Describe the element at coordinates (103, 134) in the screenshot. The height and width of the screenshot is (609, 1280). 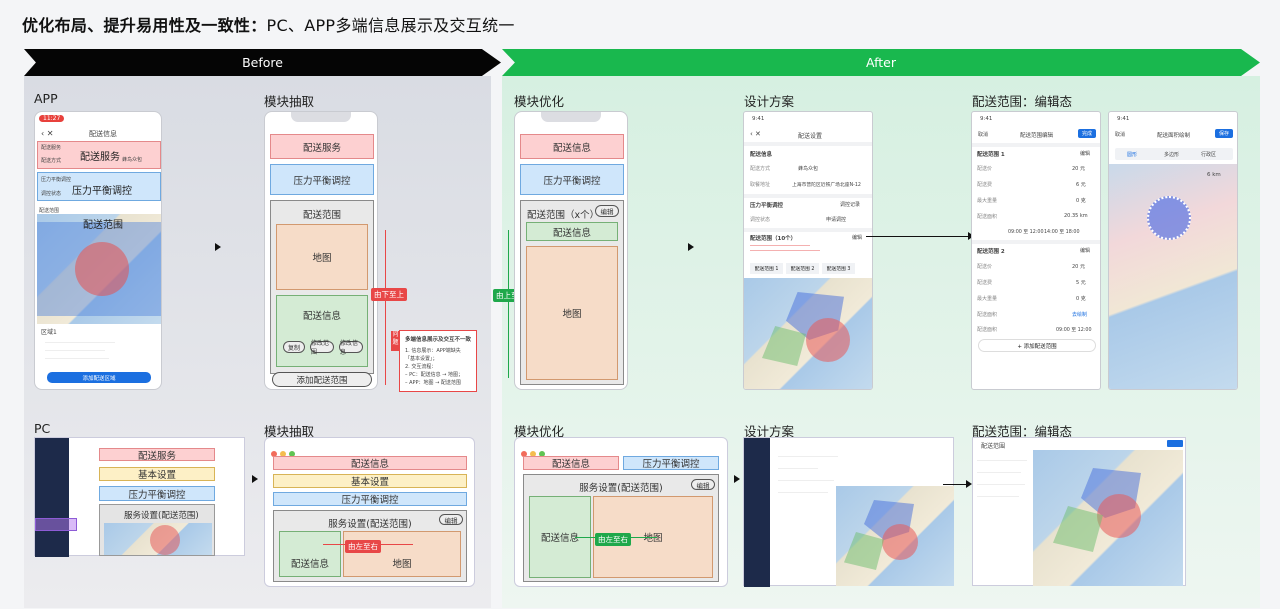
I see `screen-title: 配送信息` at that location.